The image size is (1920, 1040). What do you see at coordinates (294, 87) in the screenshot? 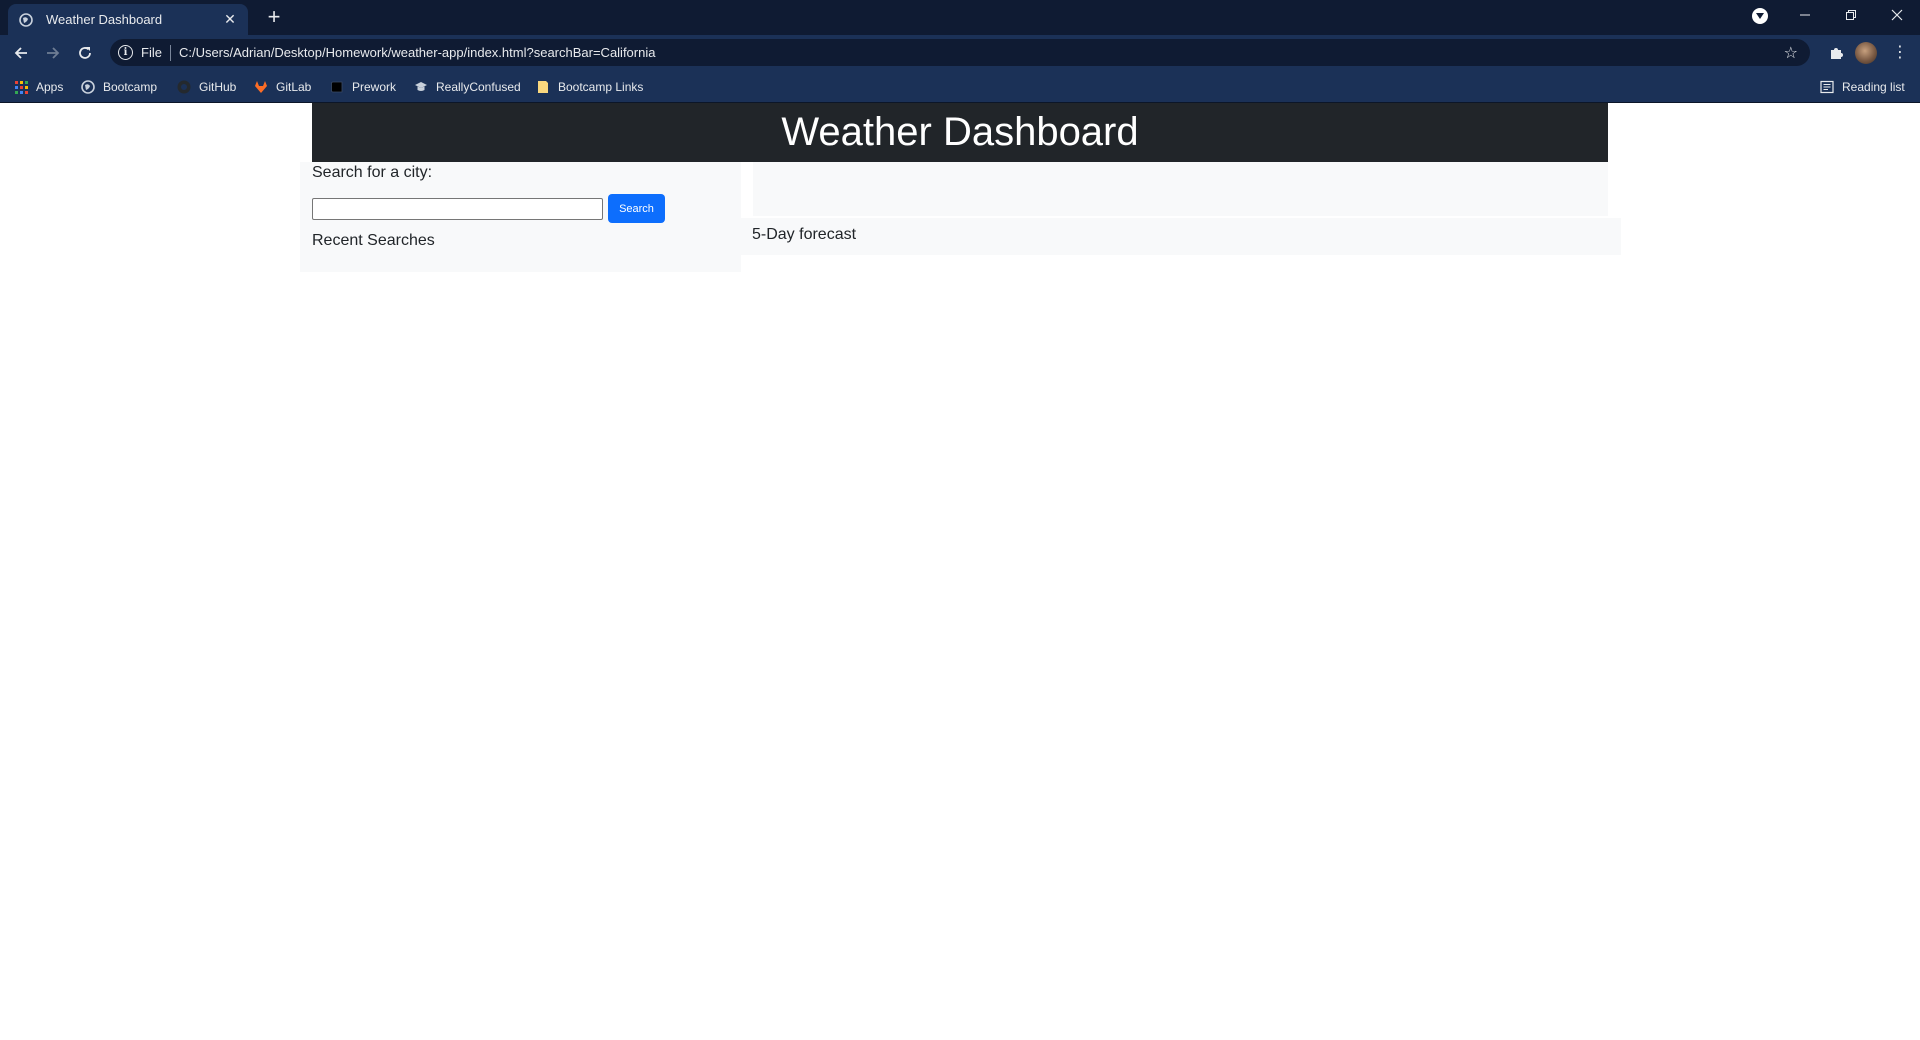
I see `bookmark-label: GitLab` at bounding box center [294, 87].